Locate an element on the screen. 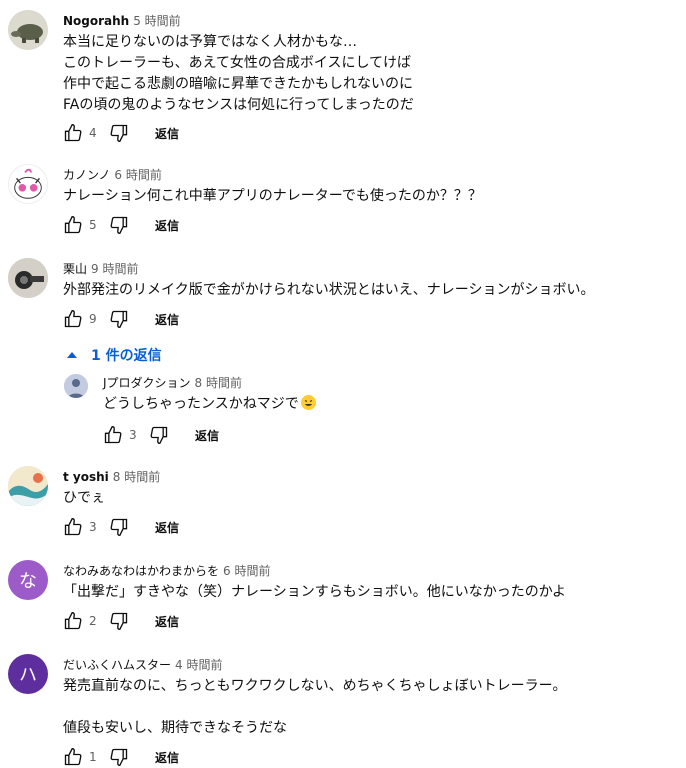 Image resolution: width=686 pixels, height=768 pixels. author-name: Nogorahh is located at coordinates (96, 21).